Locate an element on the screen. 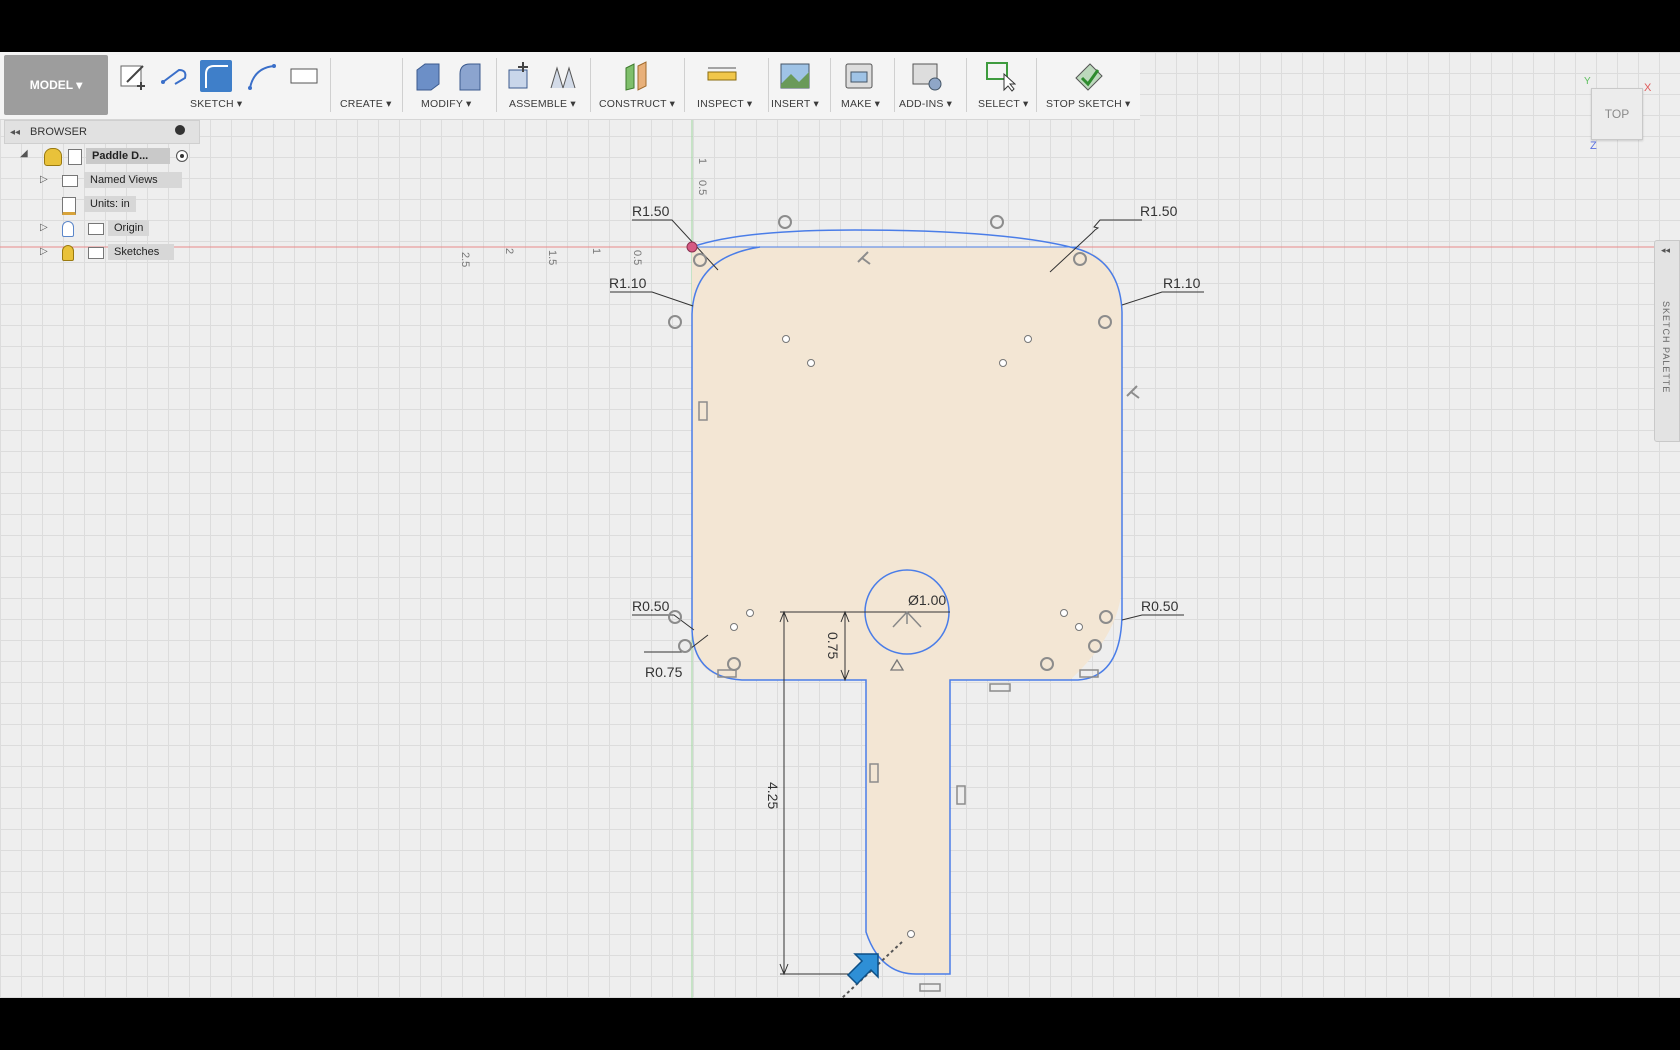  dim-r150-right: R1.50 is located at coordinates (1159, 211).